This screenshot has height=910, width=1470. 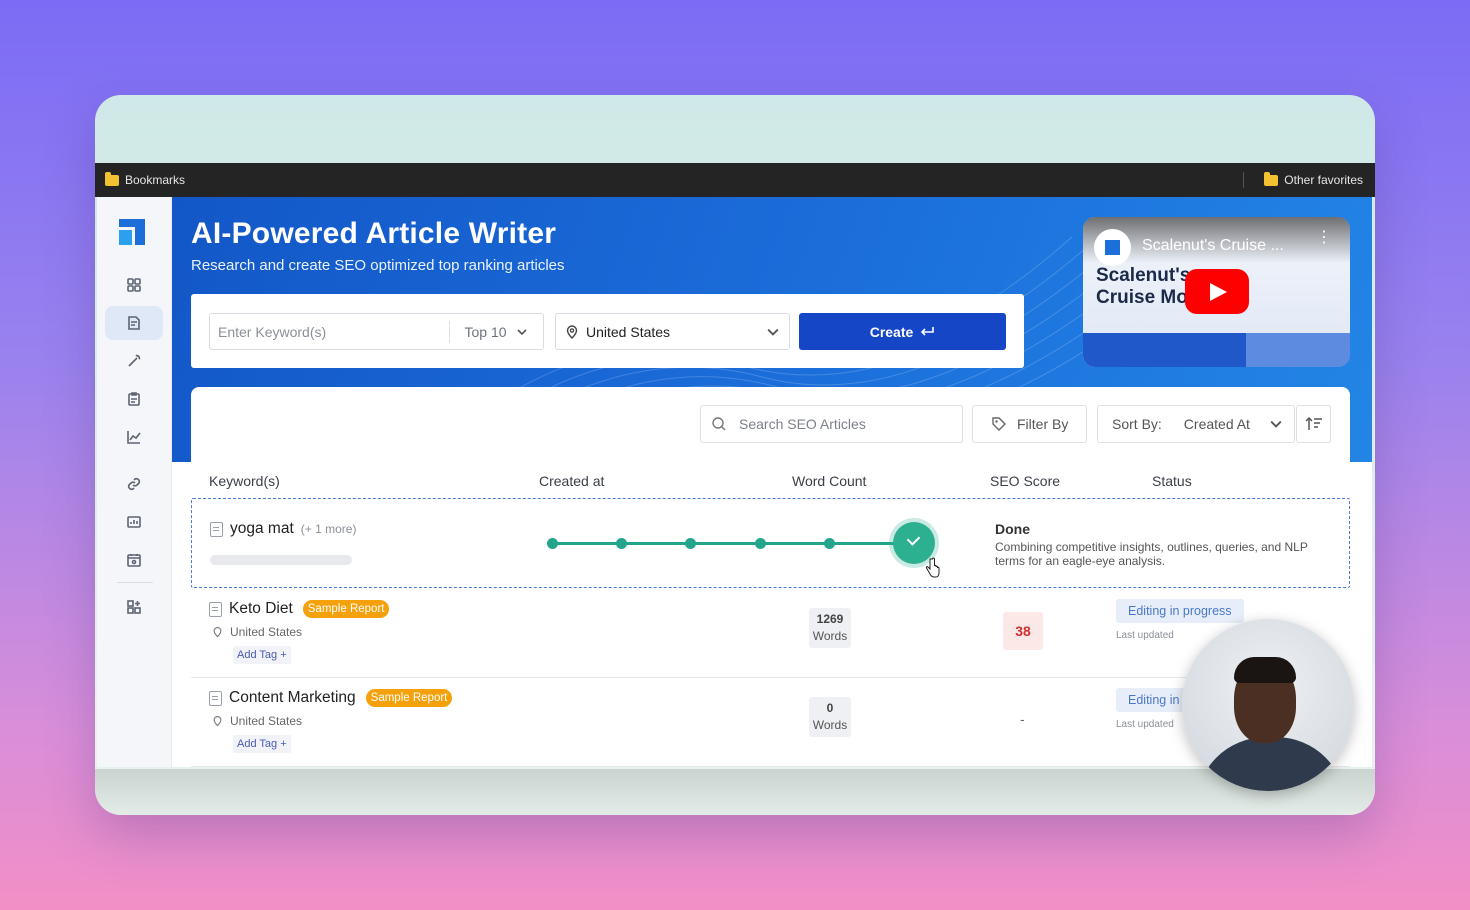 What do you see at coordinates (928, 331) in the screenshot?
I see `enter-arrow-icon` at bounding box center [928, 331].